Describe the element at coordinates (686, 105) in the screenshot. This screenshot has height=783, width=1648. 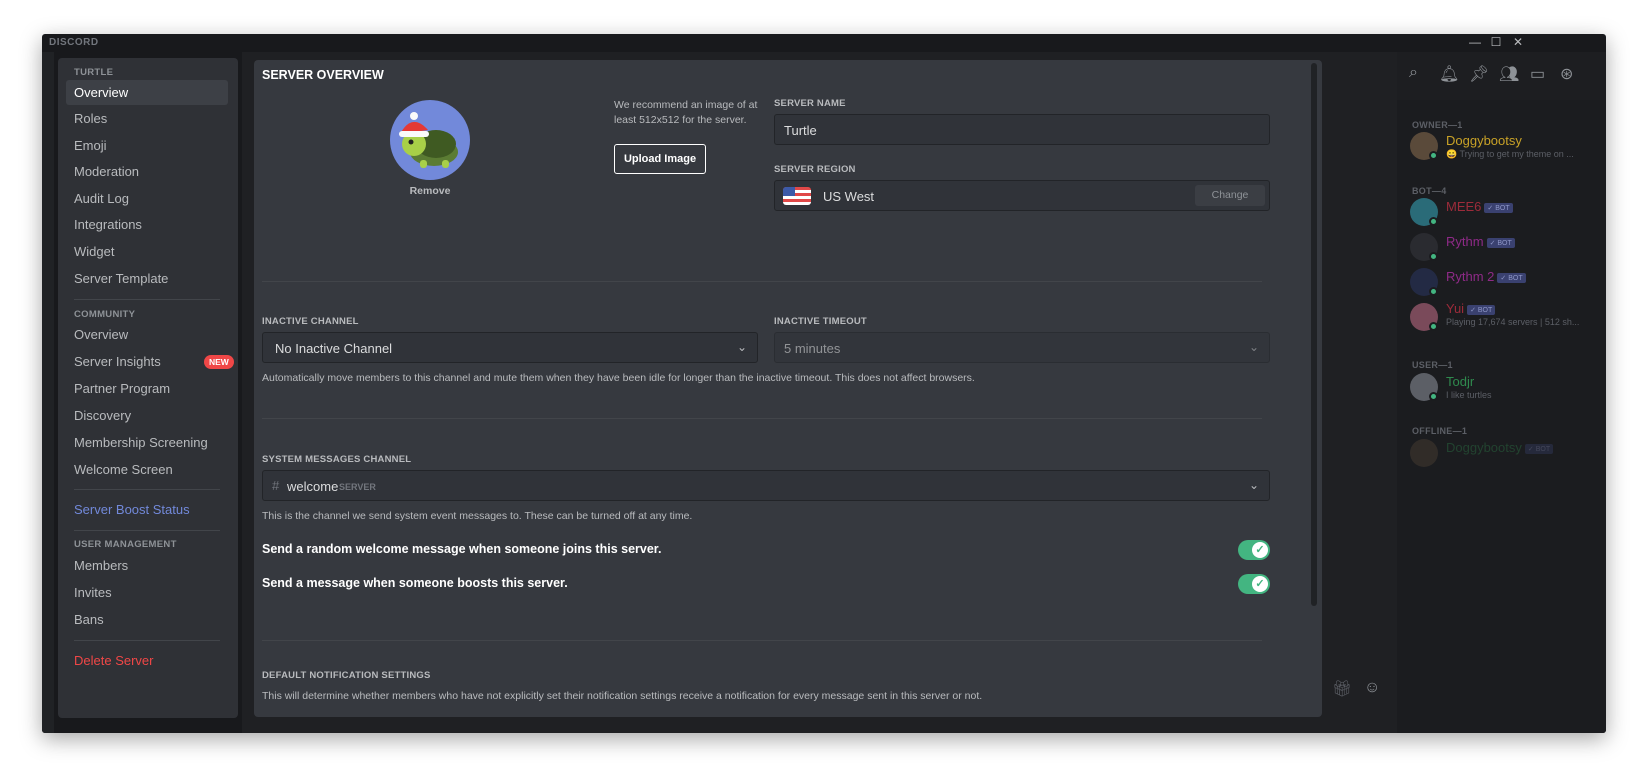
I see `recommend-text-line-1: We recommend an image of at` at that location.